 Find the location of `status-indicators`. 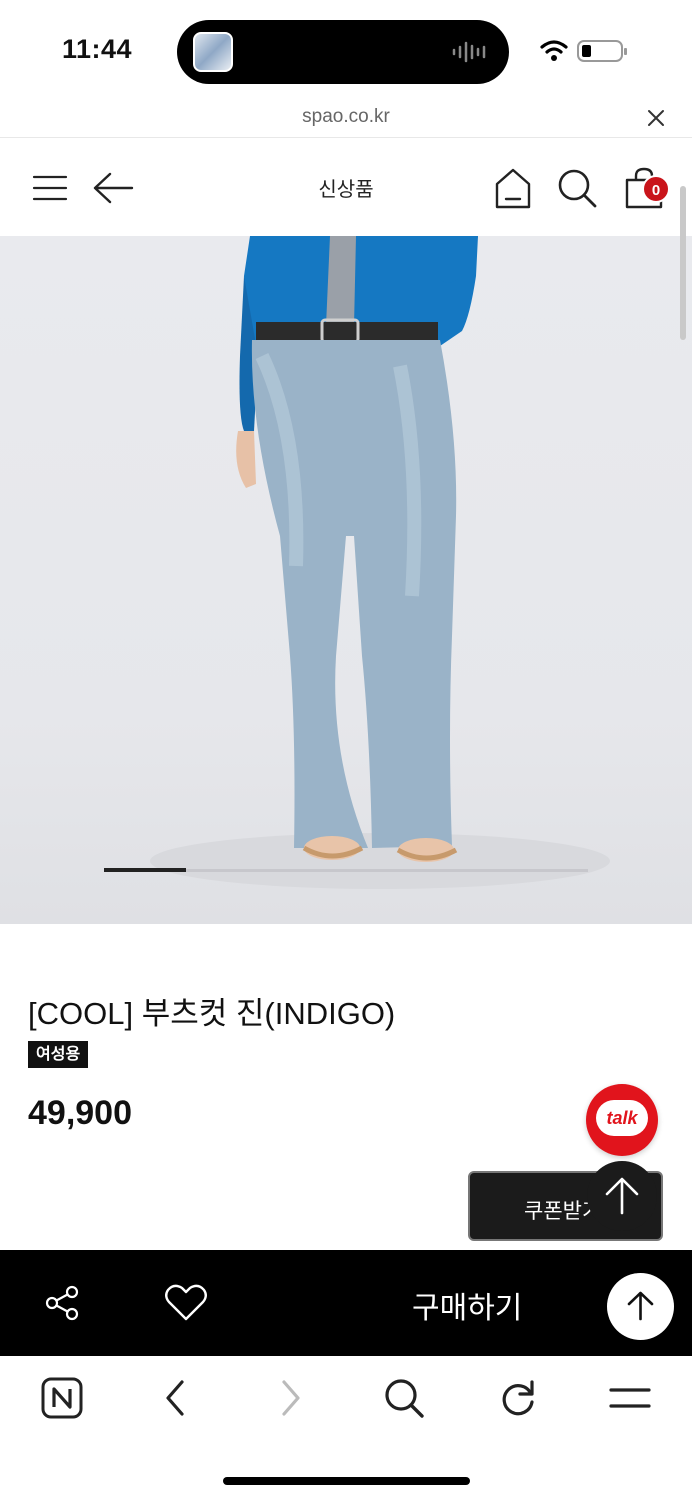

status-indicators is located at coordinates (583, 51).